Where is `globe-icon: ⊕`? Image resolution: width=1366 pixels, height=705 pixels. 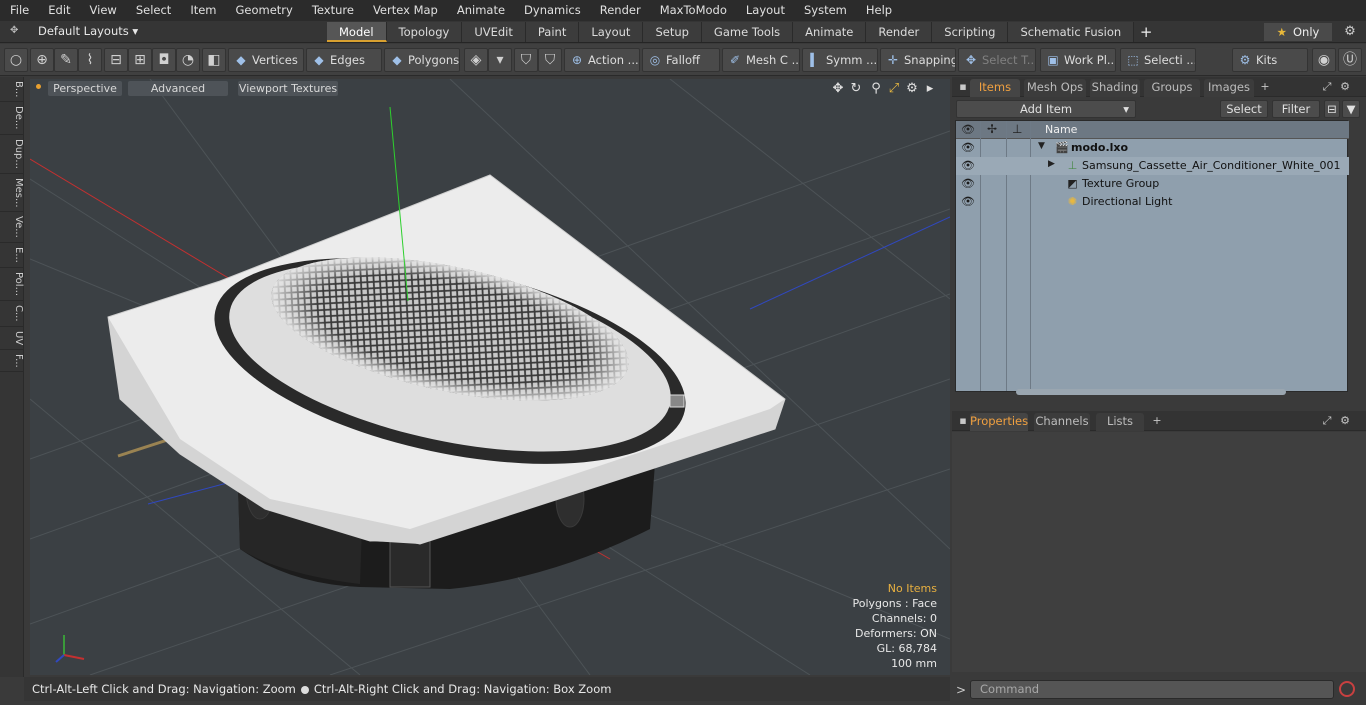 globe-icon: ⊕ is located at coordinates (42, 60).